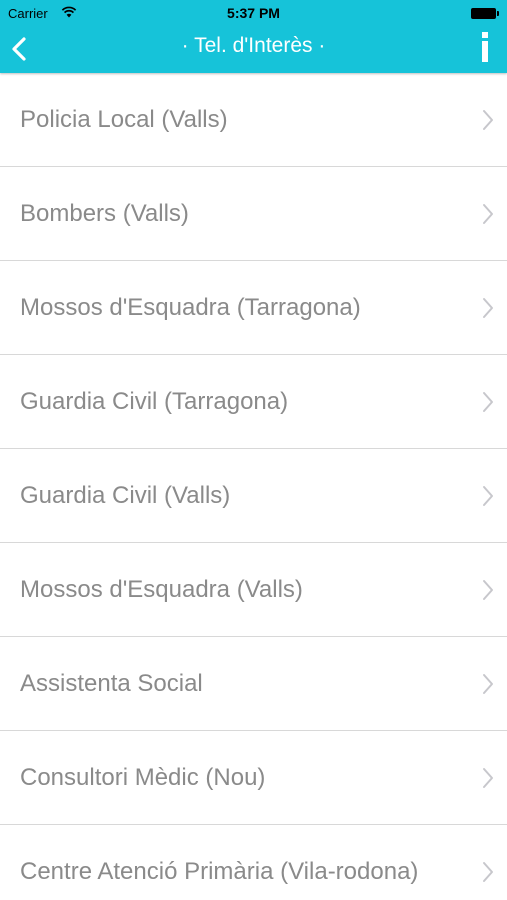  Describe the element at coordinates (111, 683) in the screenshot. I see `list-item-label: Assistenta Social` at that location.